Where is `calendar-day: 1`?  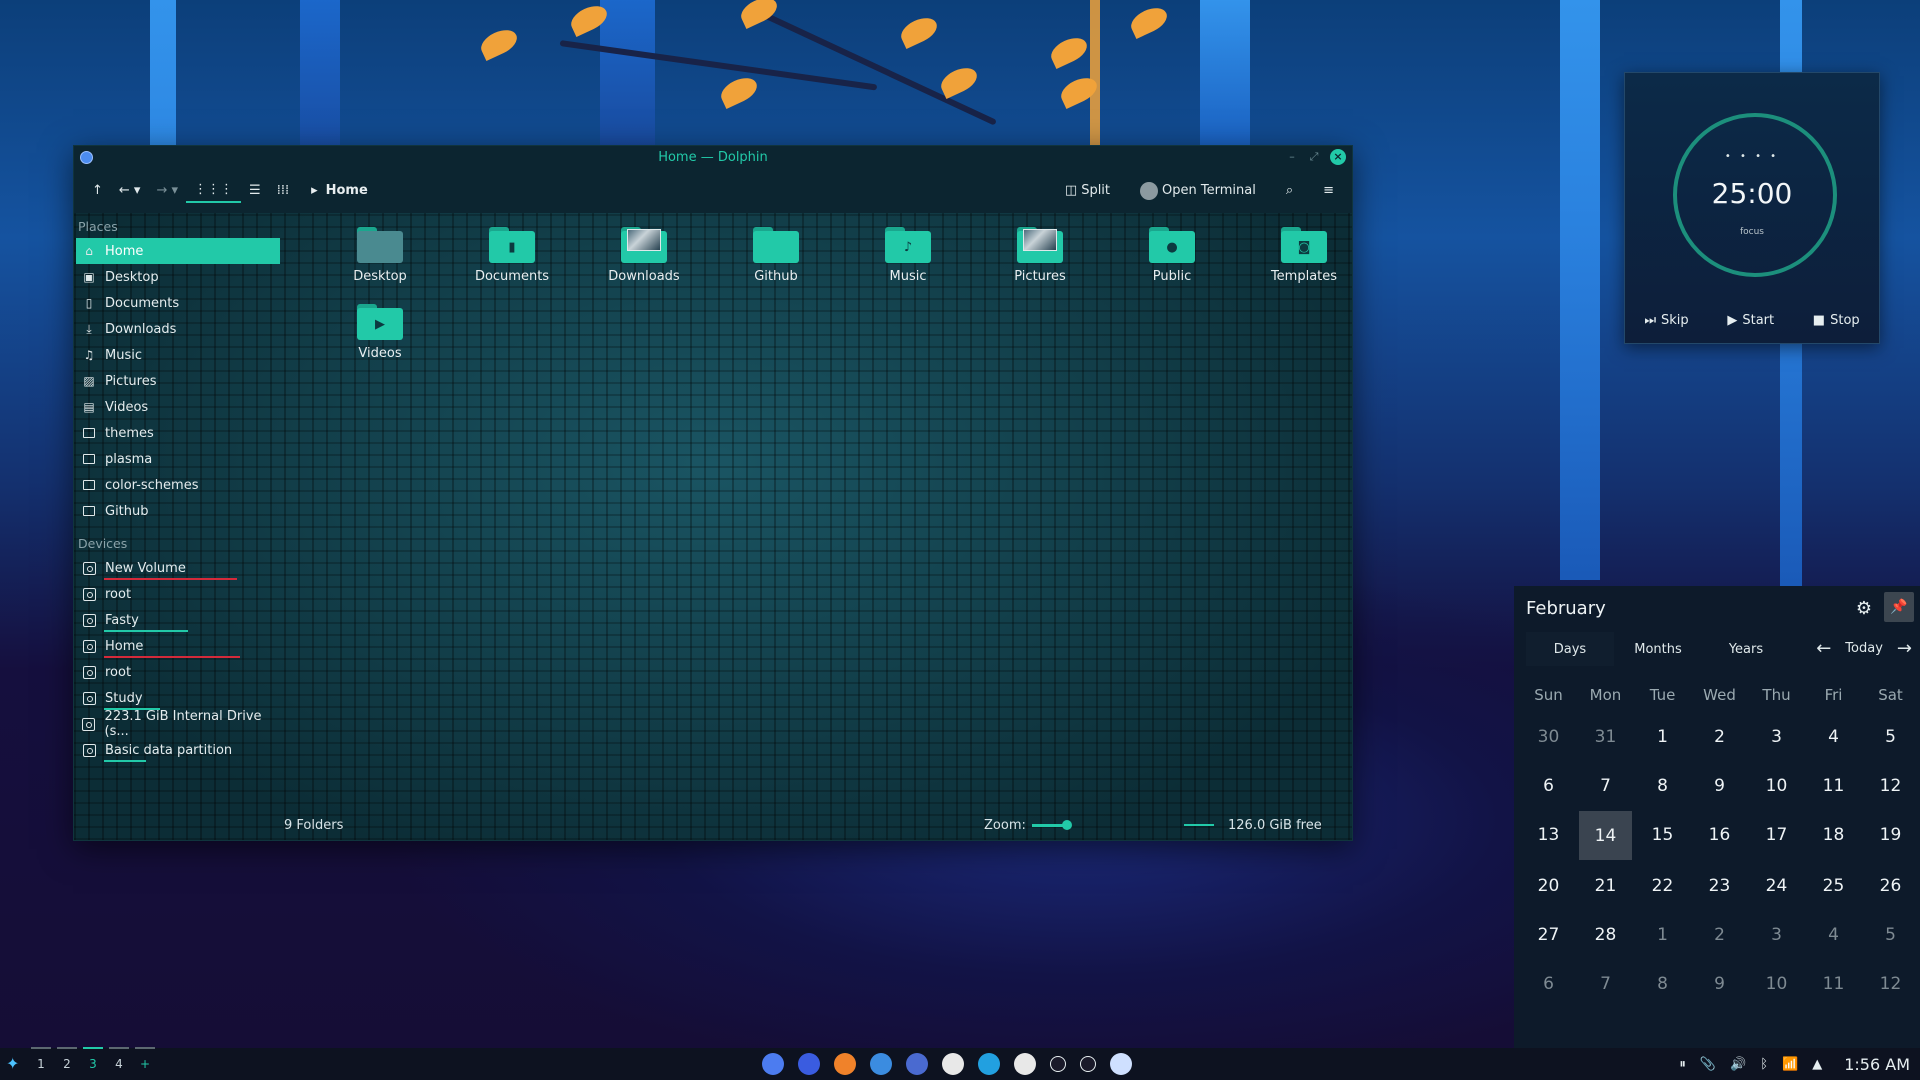
calendar-day: 1 is located at coordinates (1662, 736).